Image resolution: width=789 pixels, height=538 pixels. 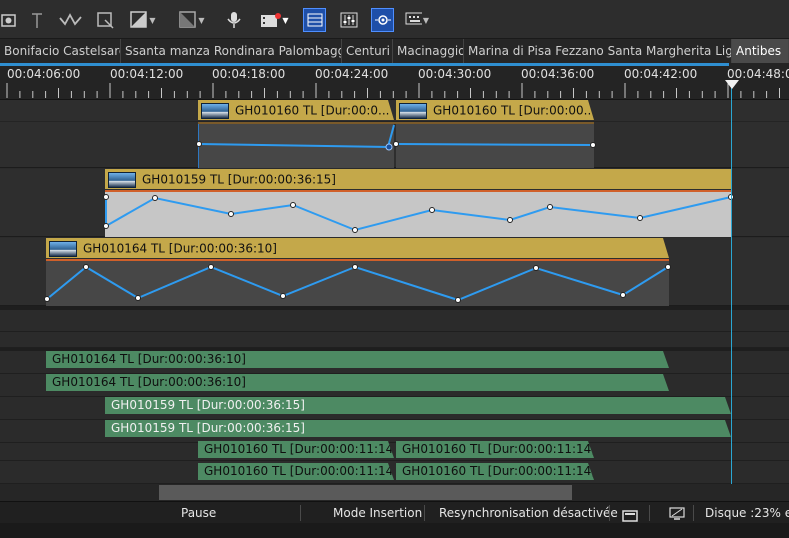 What do you see at coordinates (367, 51) in the screenshot?
I see `tab-centuri: Centuri` at bounding box center [367, 51].